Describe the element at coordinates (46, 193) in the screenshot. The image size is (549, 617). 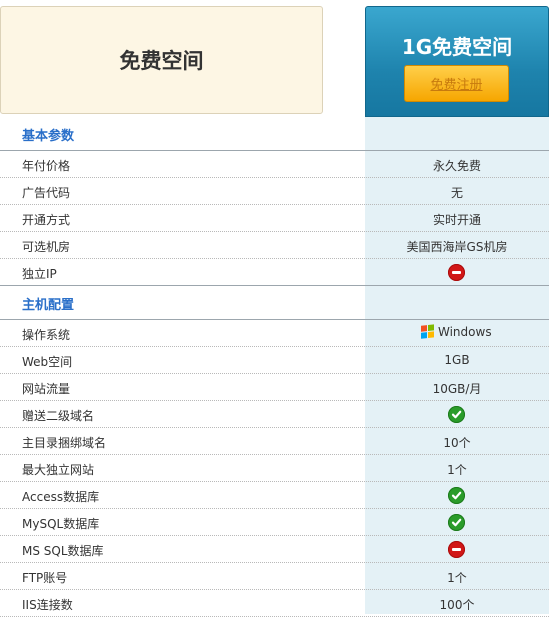
I see `row-label: 广告代码` at that location.